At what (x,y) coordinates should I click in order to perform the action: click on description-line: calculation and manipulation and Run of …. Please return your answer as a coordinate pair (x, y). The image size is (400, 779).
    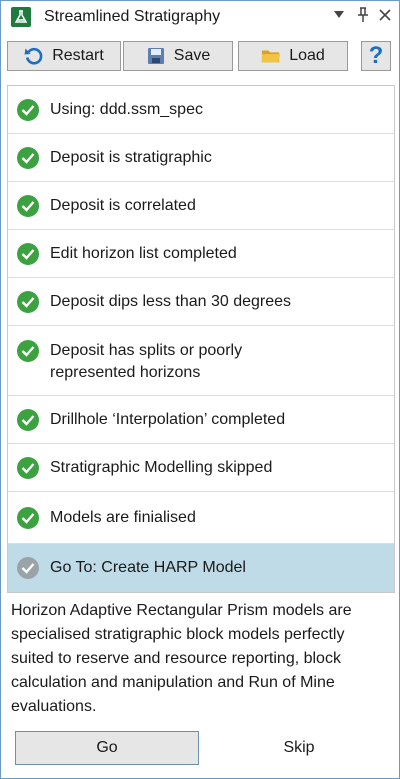
    Looking at the image, I should click on (173, 682).